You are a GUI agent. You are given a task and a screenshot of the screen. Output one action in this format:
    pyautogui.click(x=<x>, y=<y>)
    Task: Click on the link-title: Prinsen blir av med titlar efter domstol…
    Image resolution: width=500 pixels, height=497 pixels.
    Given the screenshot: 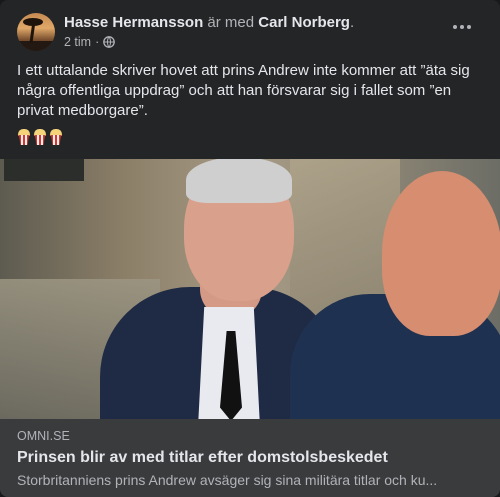 What is the action you would take?
    pyautogui.click(x=202, y=458)
    